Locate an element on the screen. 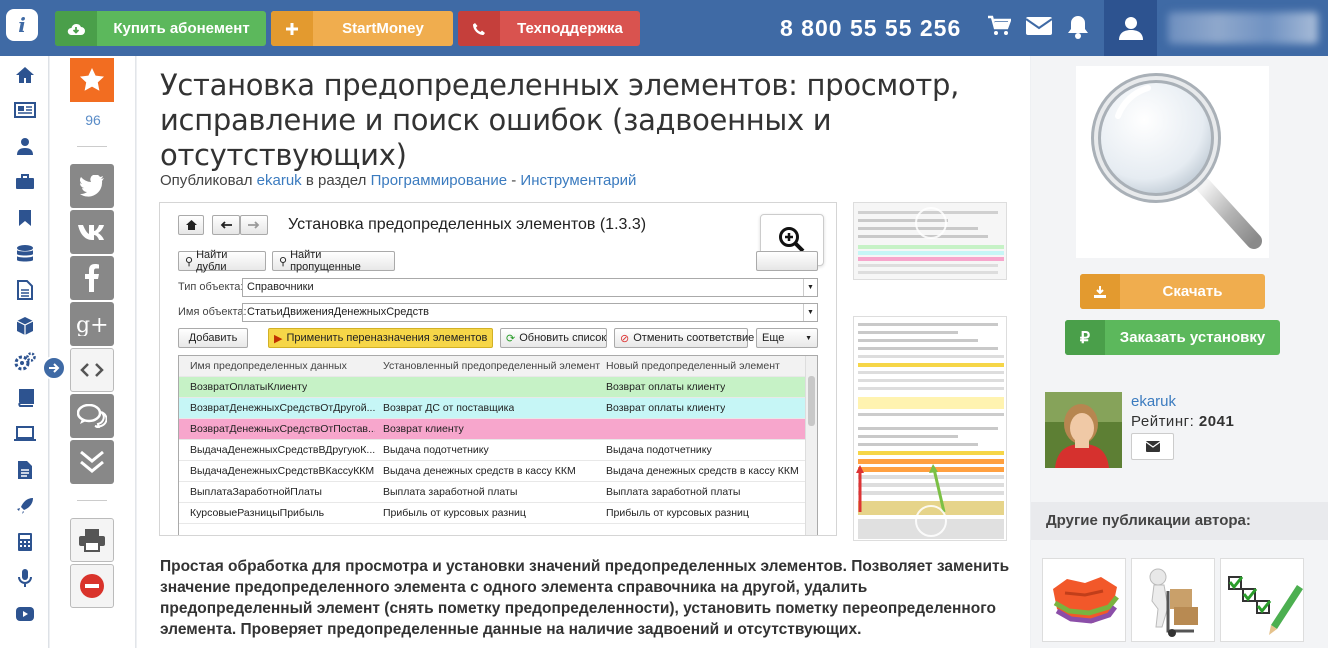  rocket-icon is located at coordinates (25, 506).